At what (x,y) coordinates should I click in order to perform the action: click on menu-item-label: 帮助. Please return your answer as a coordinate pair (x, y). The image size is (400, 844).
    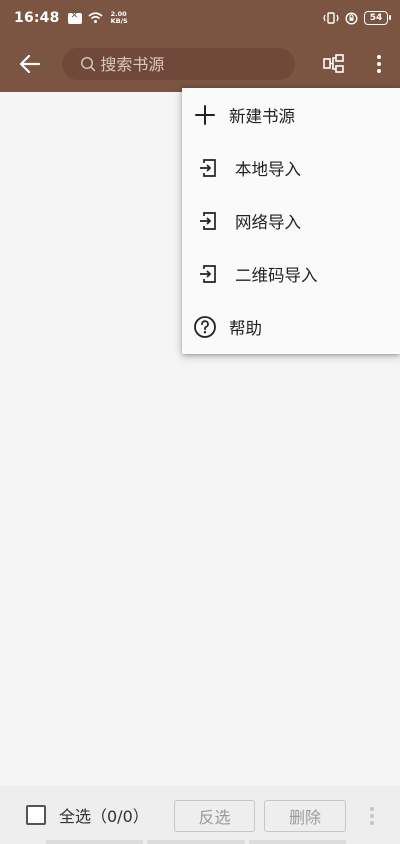
    Looking at the image, I should click on (245, 328).